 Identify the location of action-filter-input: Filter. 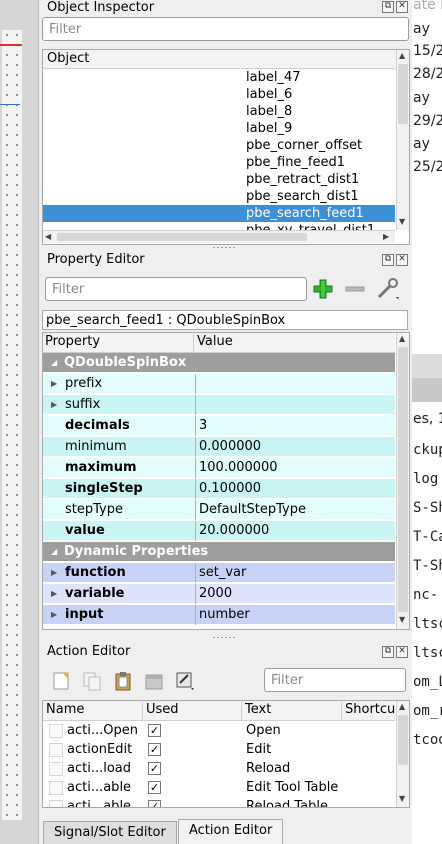
(335, 680).